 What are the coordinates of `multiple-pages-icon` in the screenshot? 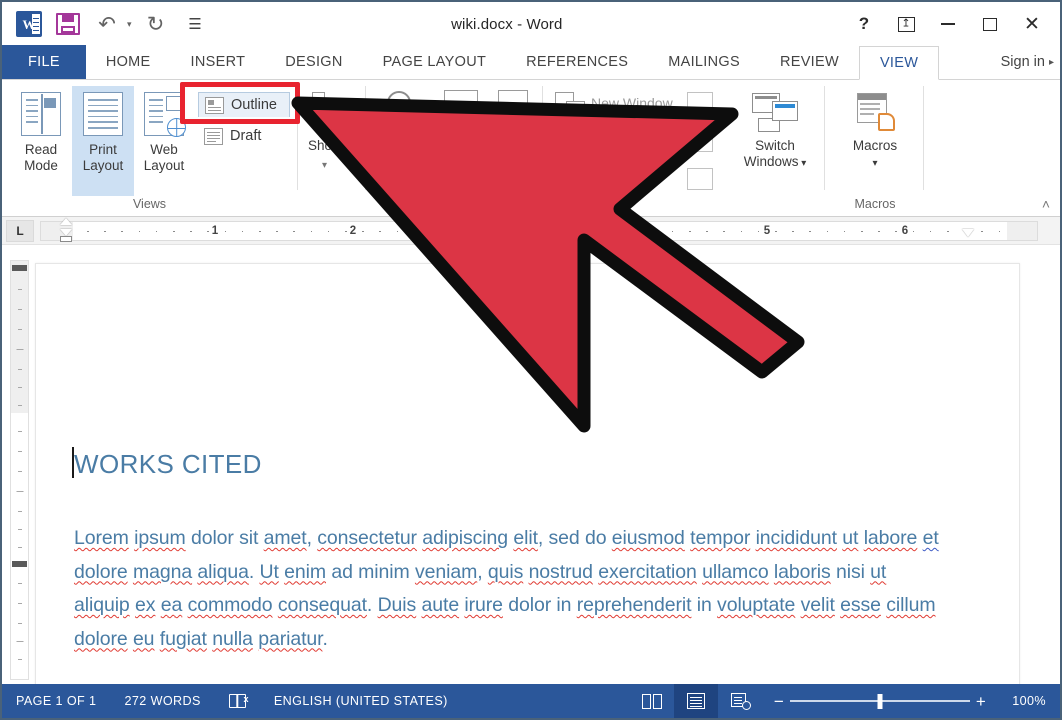 It's located at (513, 103).